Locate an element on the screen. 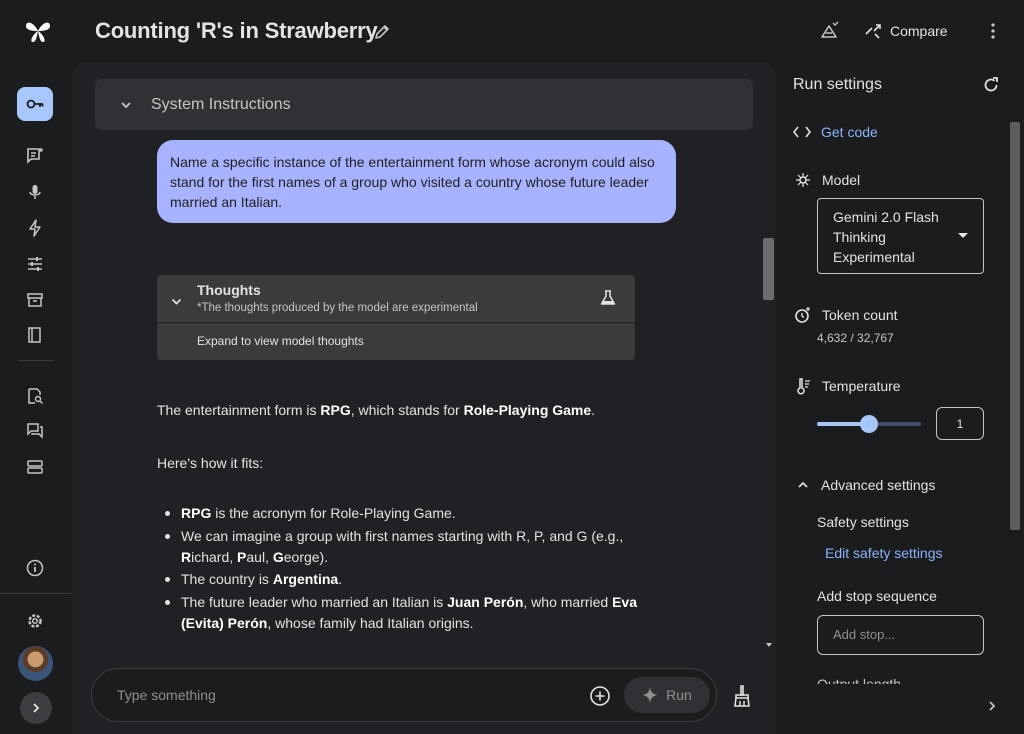 This screenshot has height=734, width=1024. gear-icon is located at coordinates (35, 621).